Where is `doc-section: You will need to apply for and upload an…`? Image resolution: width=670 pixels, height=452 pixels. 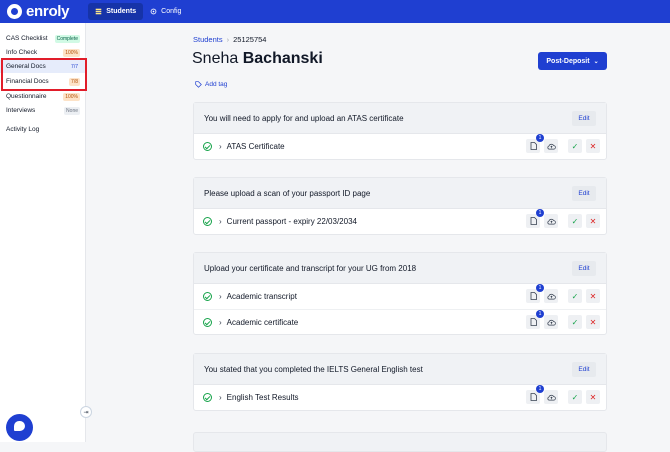 doc-section: You will need to apply for and upload an… is located at coordinates (400, 131).